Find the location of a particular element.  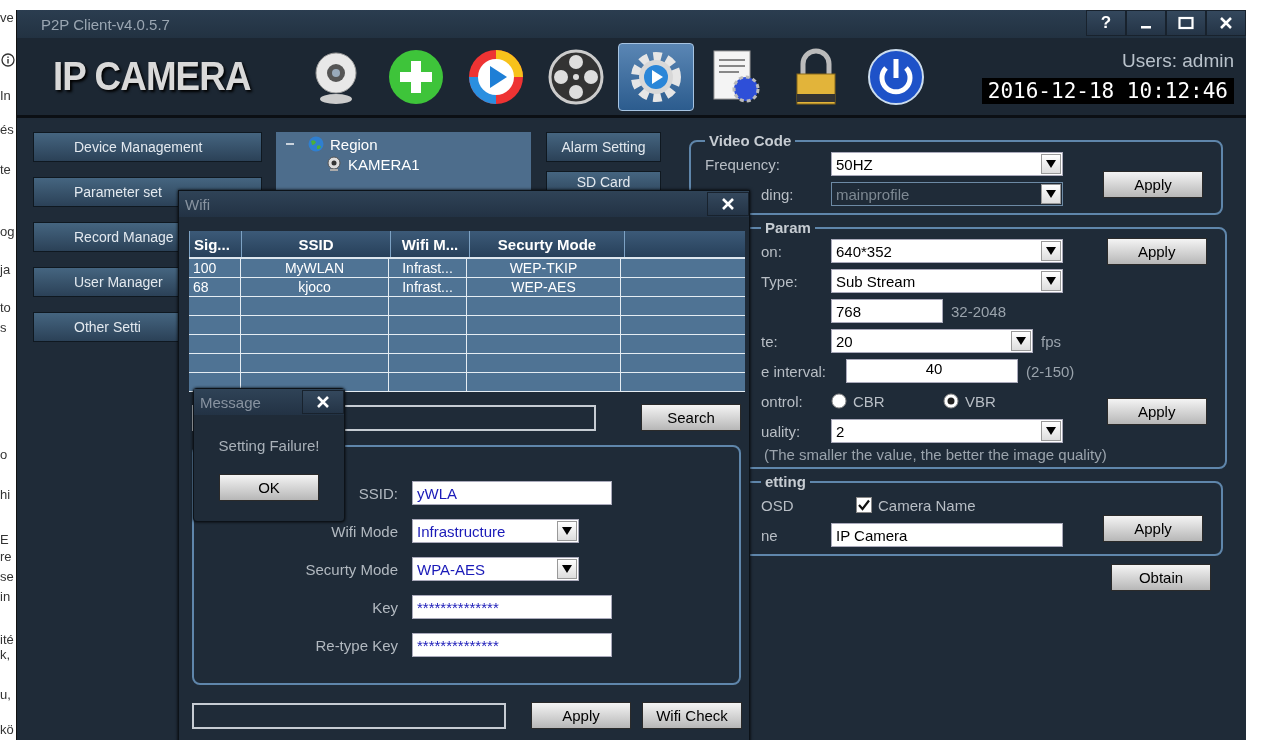

field-label: OSD is located at coordinates (777, 505).